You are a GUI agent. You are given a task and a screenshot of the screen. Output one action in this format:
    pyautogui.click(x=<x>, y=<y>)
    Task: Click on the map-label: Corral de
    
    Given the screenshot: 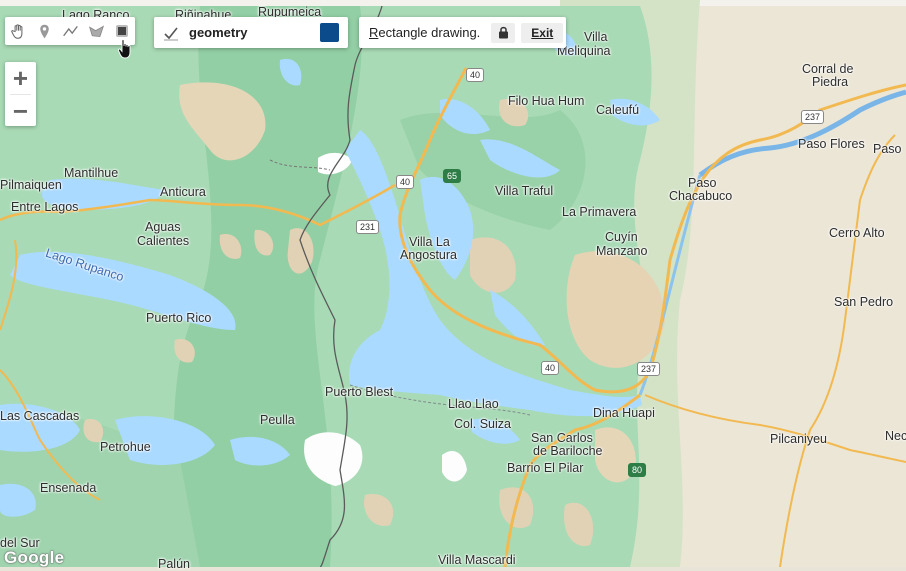 What is the action you would take?
    pyautogui.click(x=828, y=69)
    